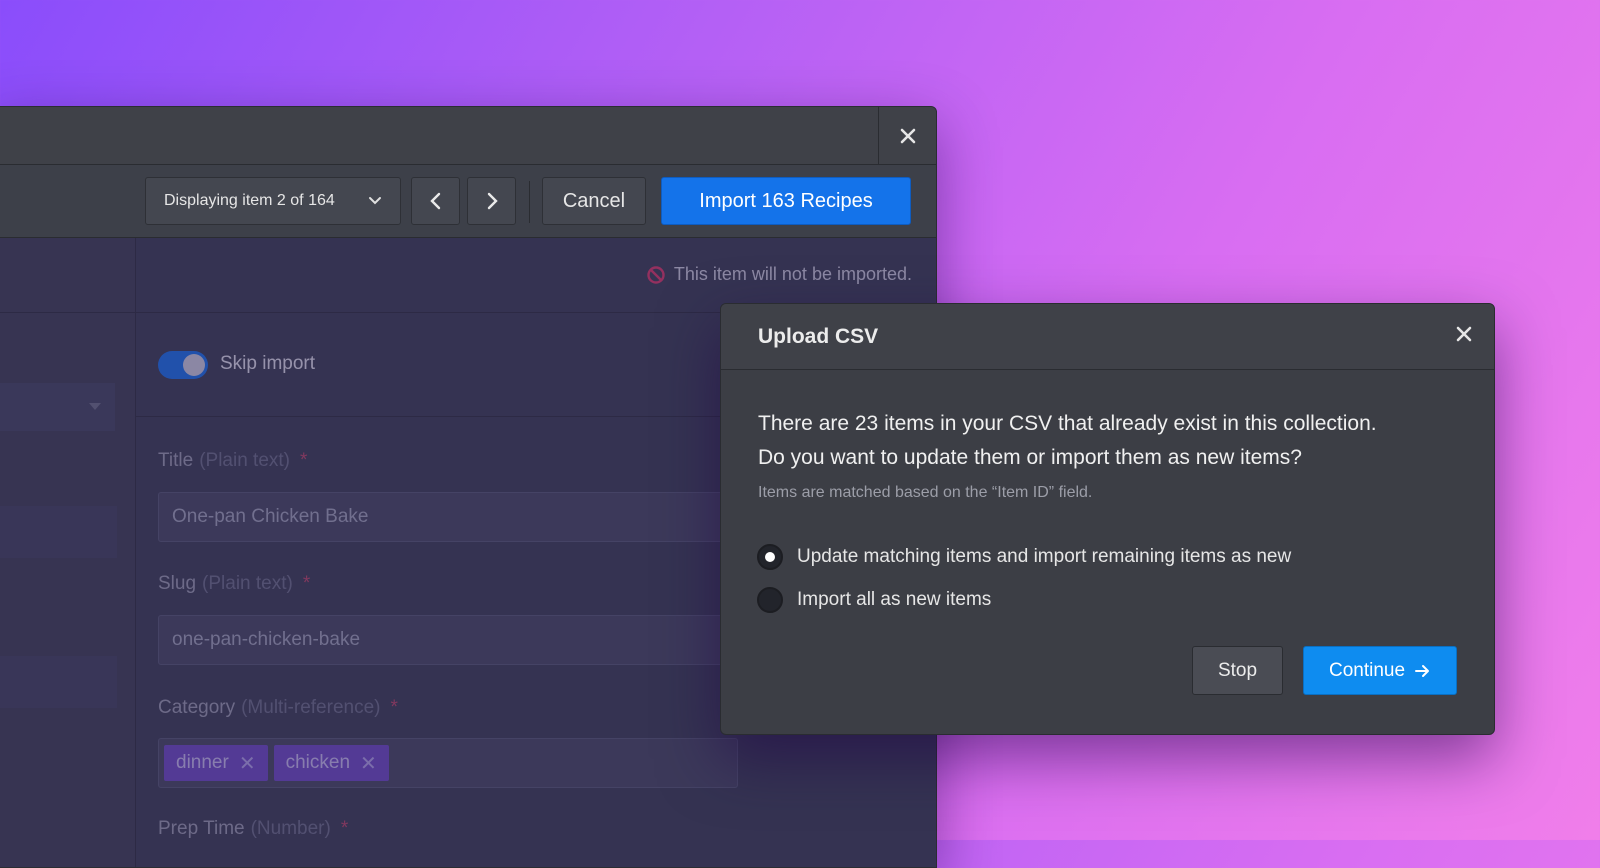  I want to click on category-tag: chicken ✕, so click(331, 763).